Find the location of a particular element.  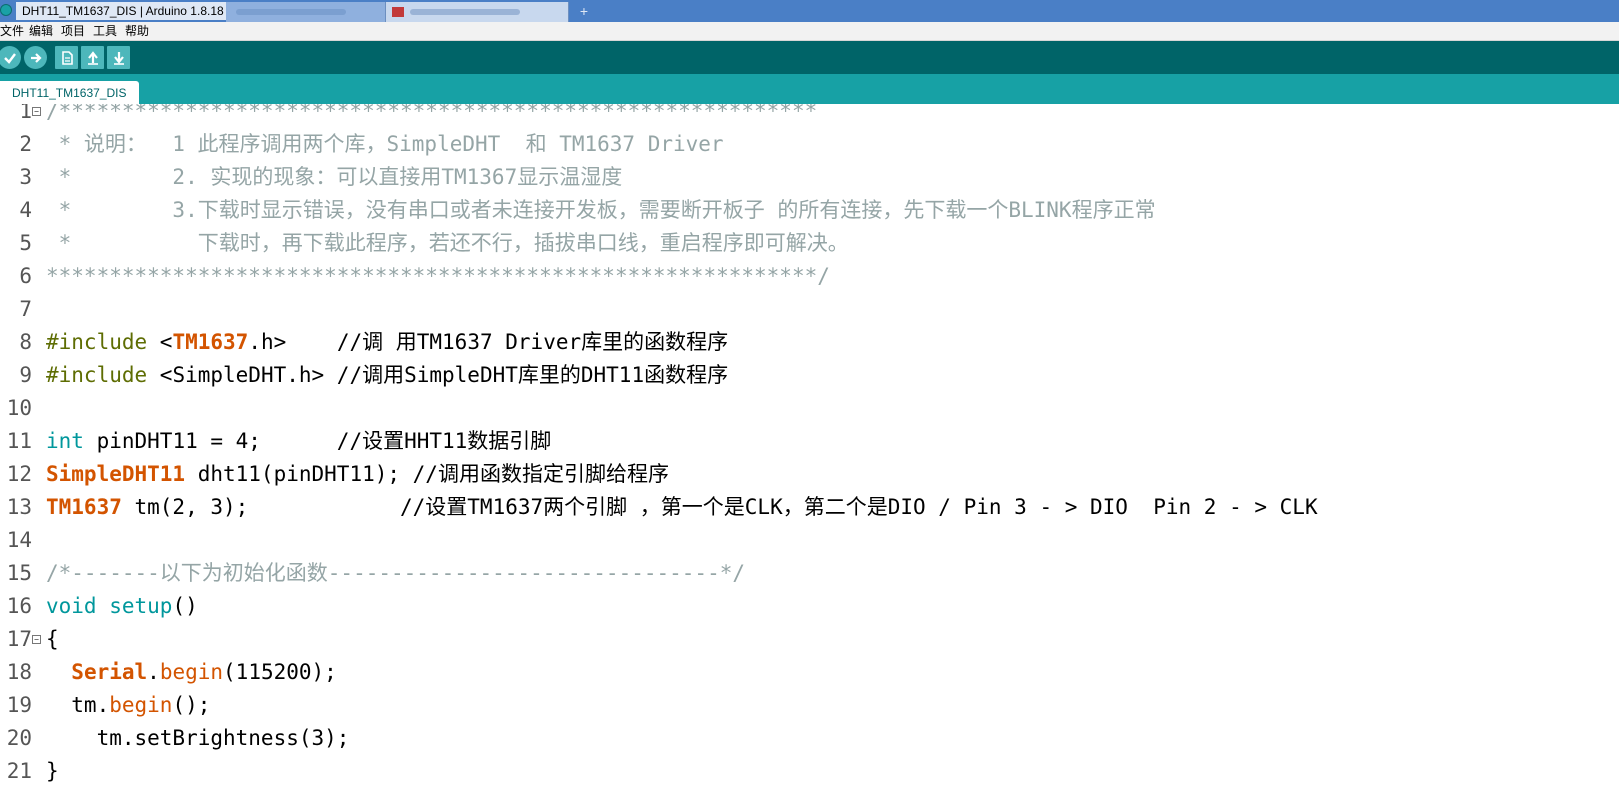

code-line: tm.setBrightness(3); is located at coordinates (198, 738).